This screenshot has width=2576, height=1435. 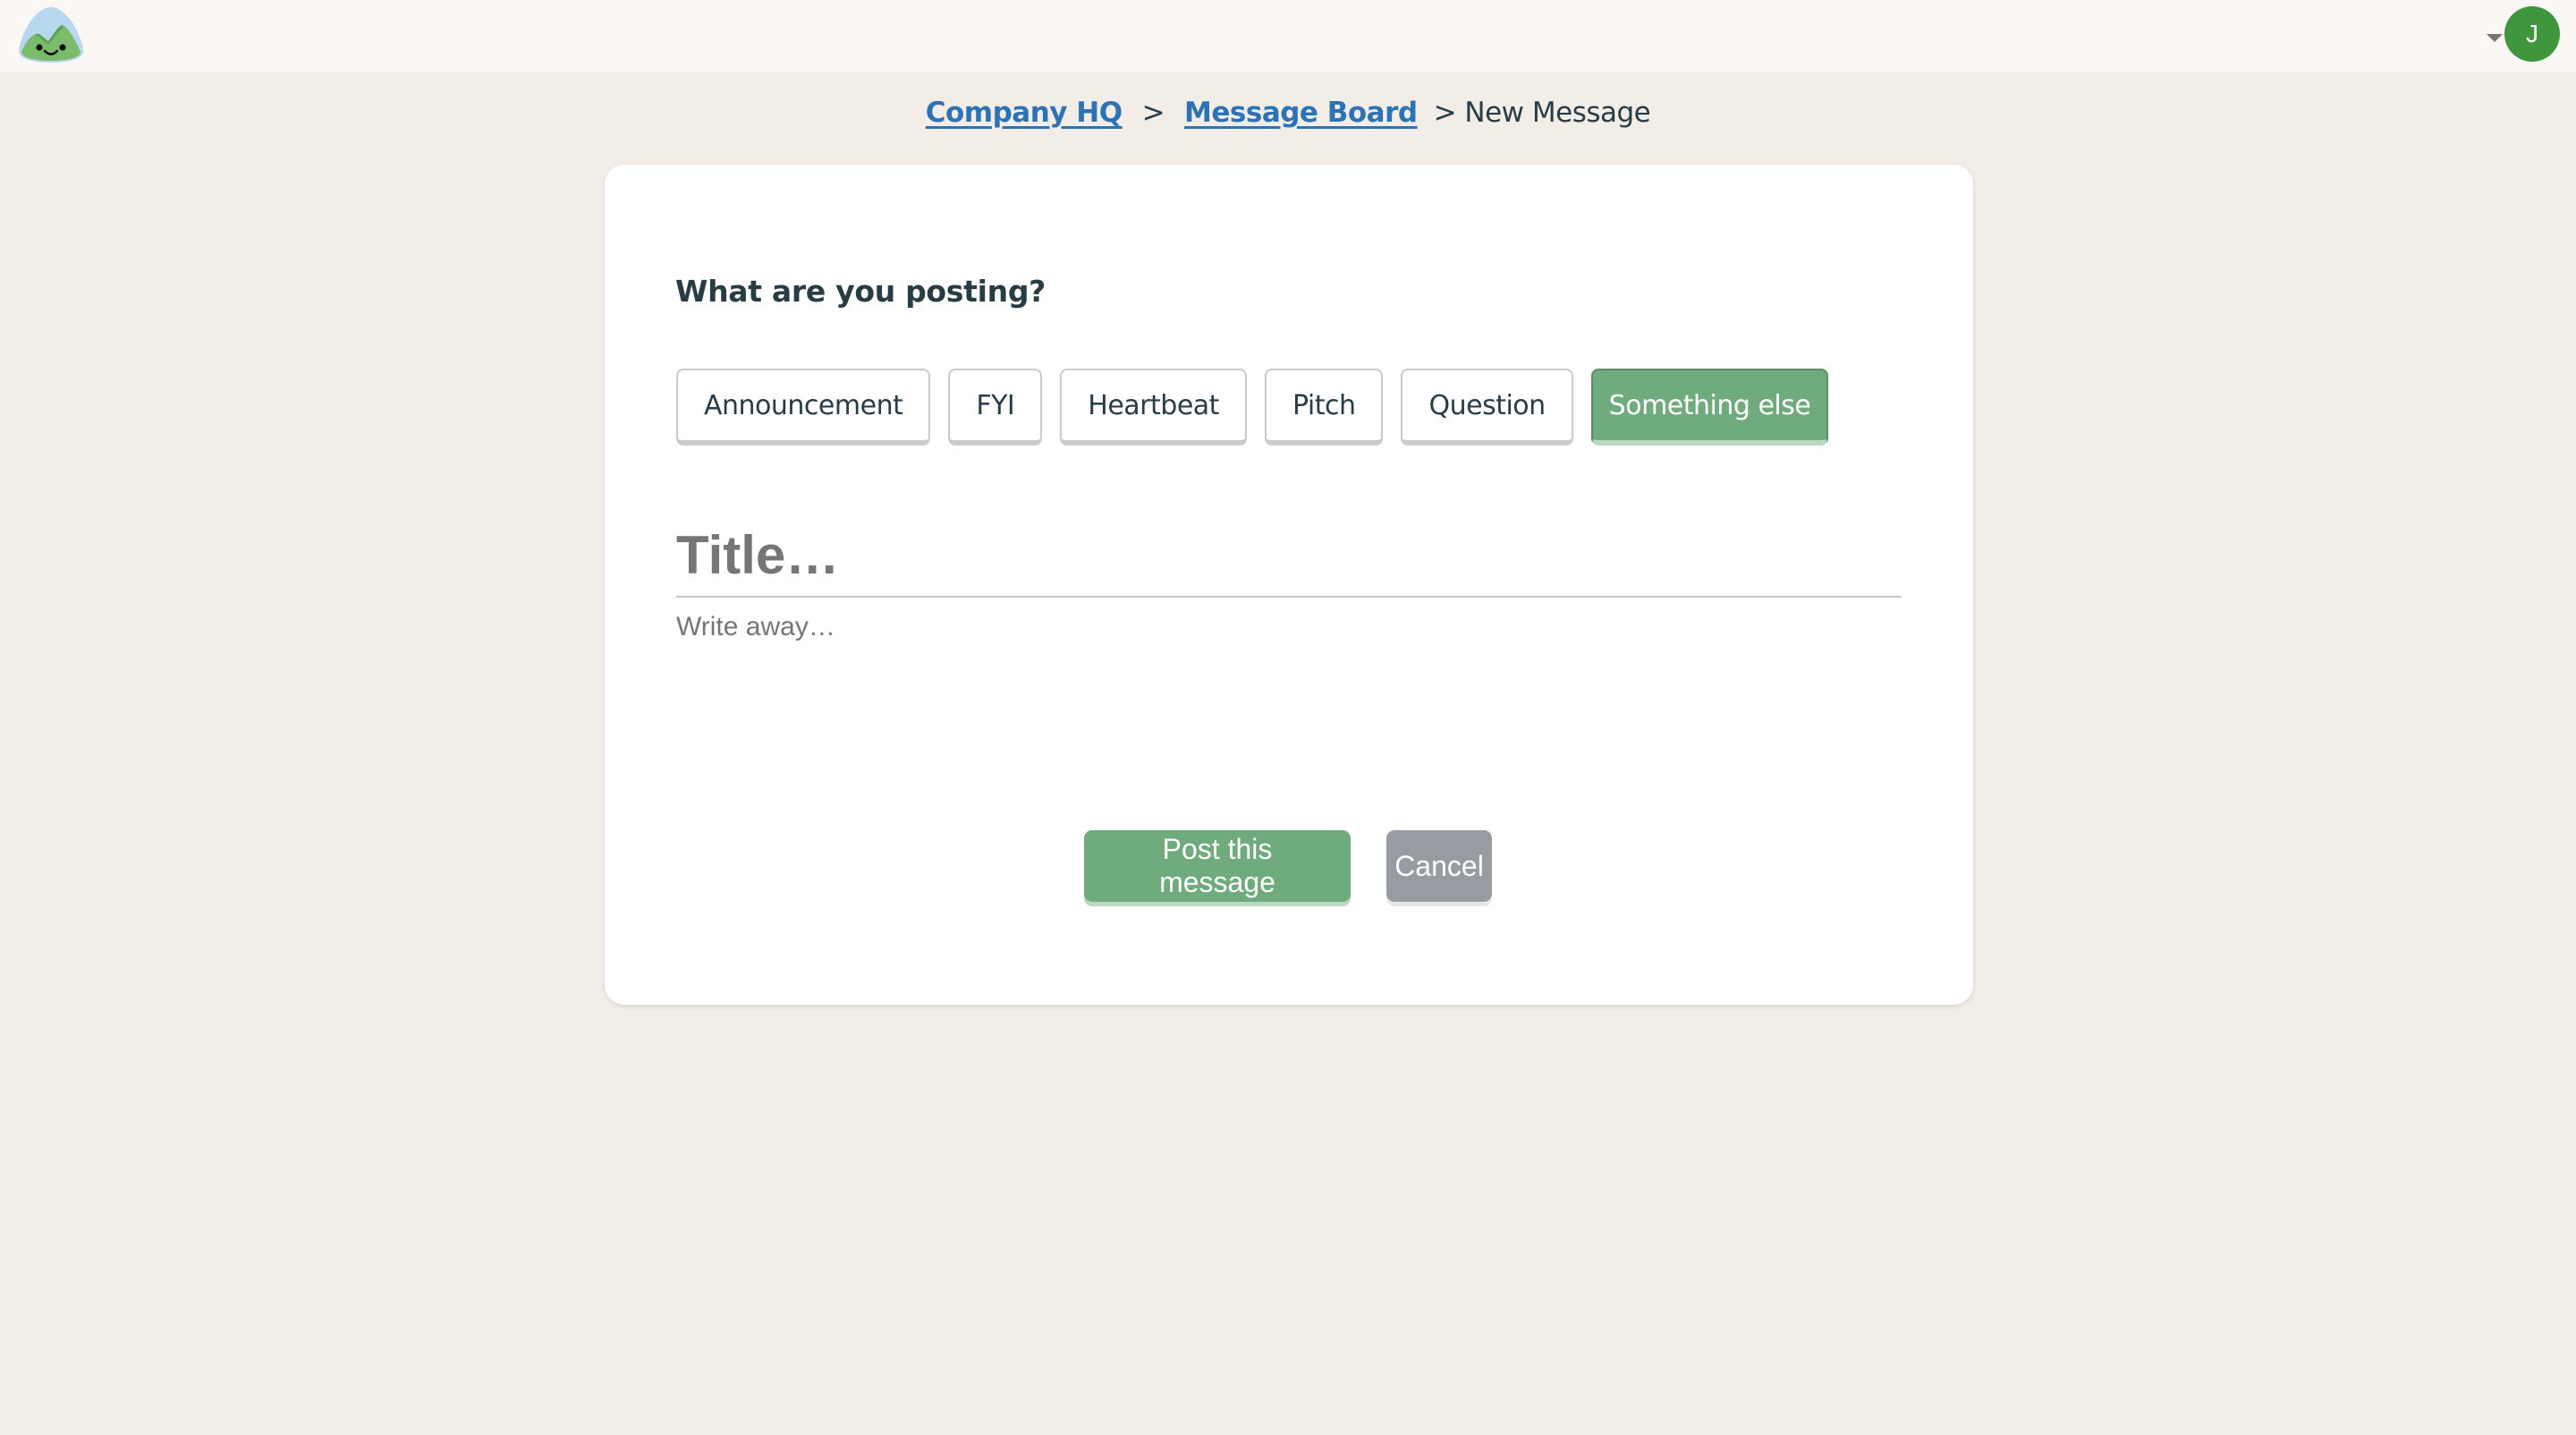 What do you see at coordinates (1487, 407) in the screenshot?
I see `category-question-button: Question` at bounding box center [1487, 407].